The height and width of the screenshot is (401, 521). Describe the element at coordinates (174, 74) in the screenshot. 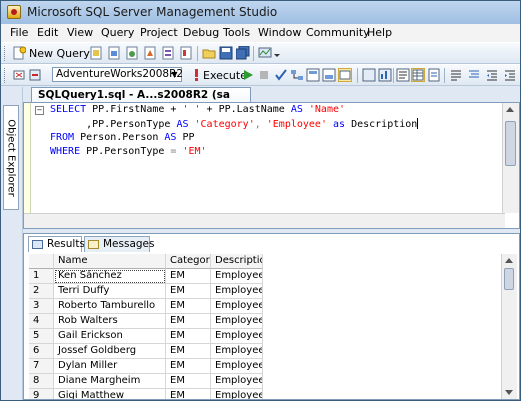

I see `chevron-down-icon: ▼` at that location.